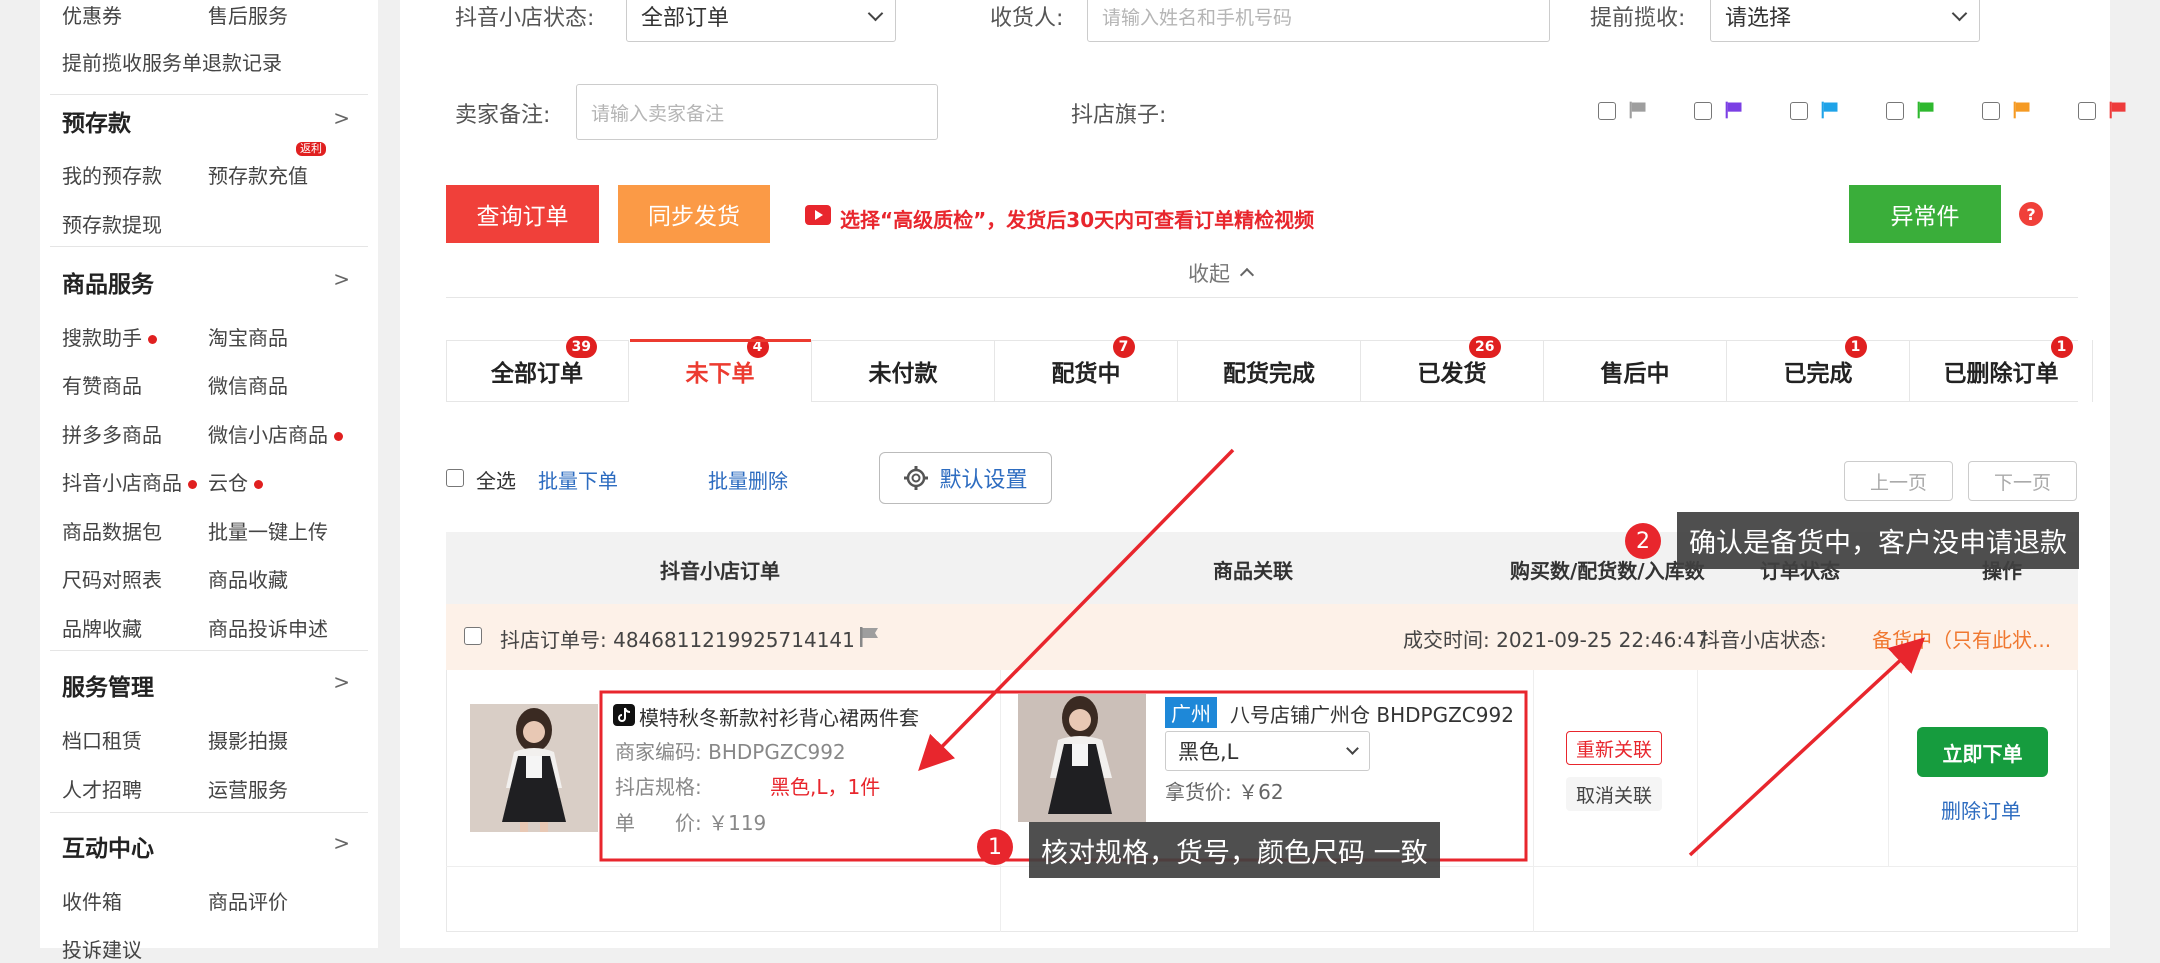  What do you see at coordinates (995, 847) in the screenshot?
I see `annotation-number-1: 1` at bounding box center [995, 847].